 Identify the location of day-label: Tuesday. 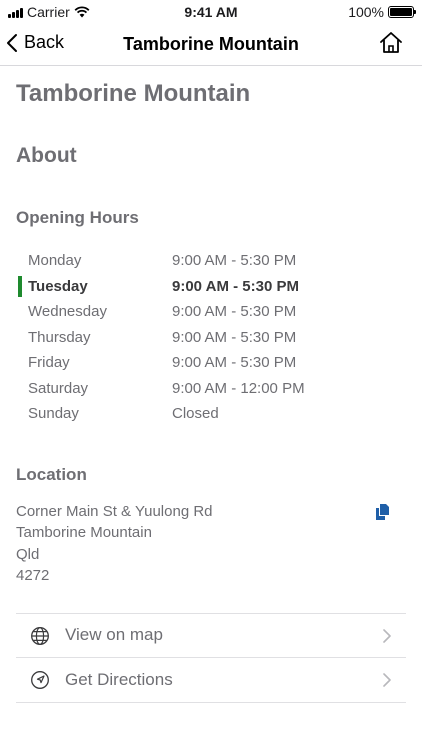
(58, 286).